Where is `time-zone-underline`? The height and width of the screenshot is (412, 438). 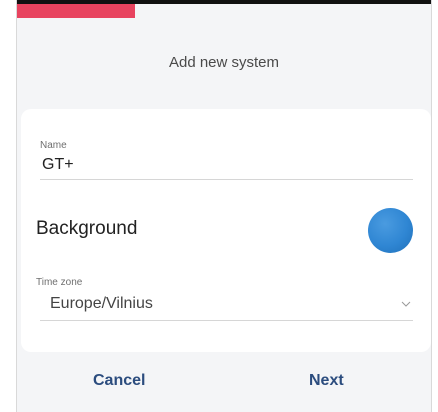
time-zone-underline is located at coordinates (226, 320).